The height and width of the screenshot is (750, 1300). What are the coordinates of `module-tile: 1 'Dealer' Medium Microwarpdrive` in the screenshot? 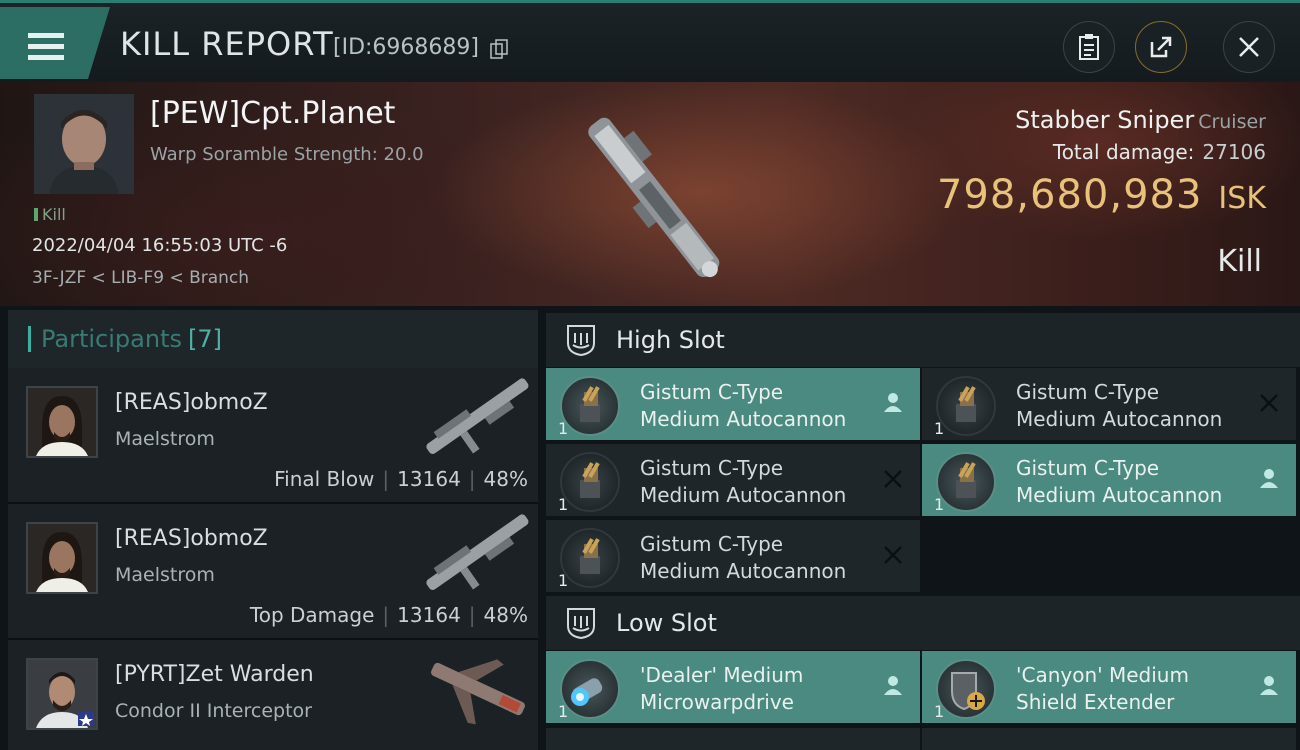 It's located at (733, 687).